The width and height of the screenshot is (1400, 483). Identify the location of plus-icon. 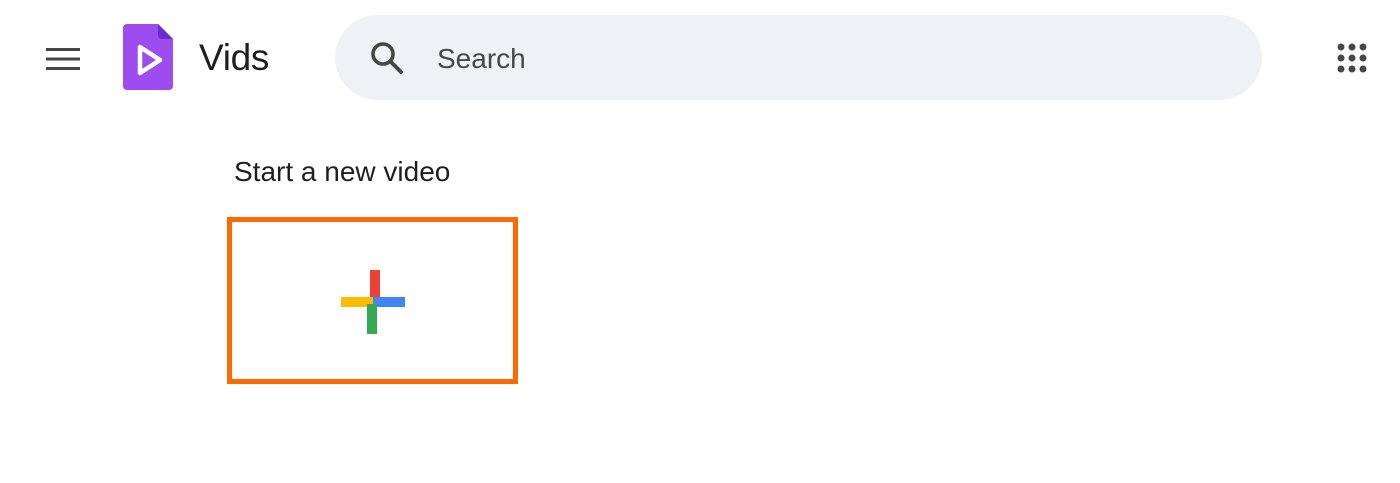
(373, 302).